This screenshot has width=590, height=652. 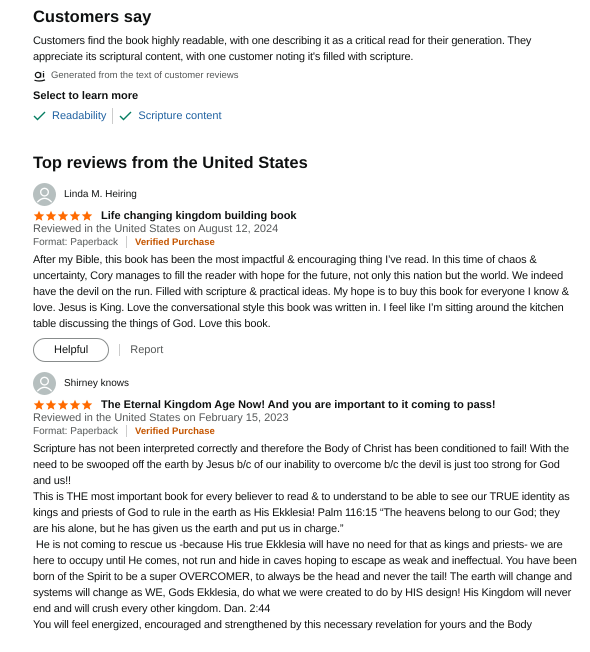 I want to click on ai-note: Generated from the text of customer reviews, so click(x=144, y=75).